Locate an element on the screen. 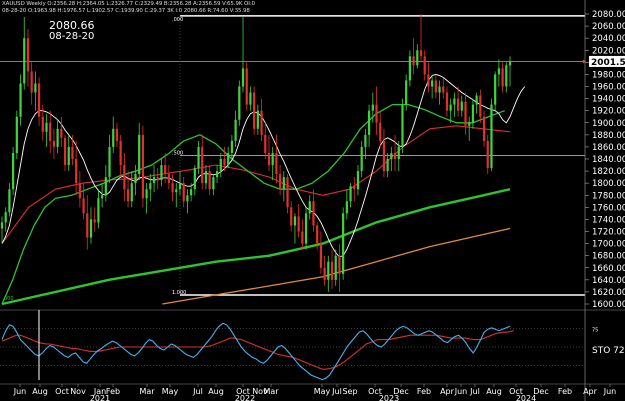 This screenshot has height=401, width=625. price-tick-label: 1940.00 is located at coordinates (608, 100).